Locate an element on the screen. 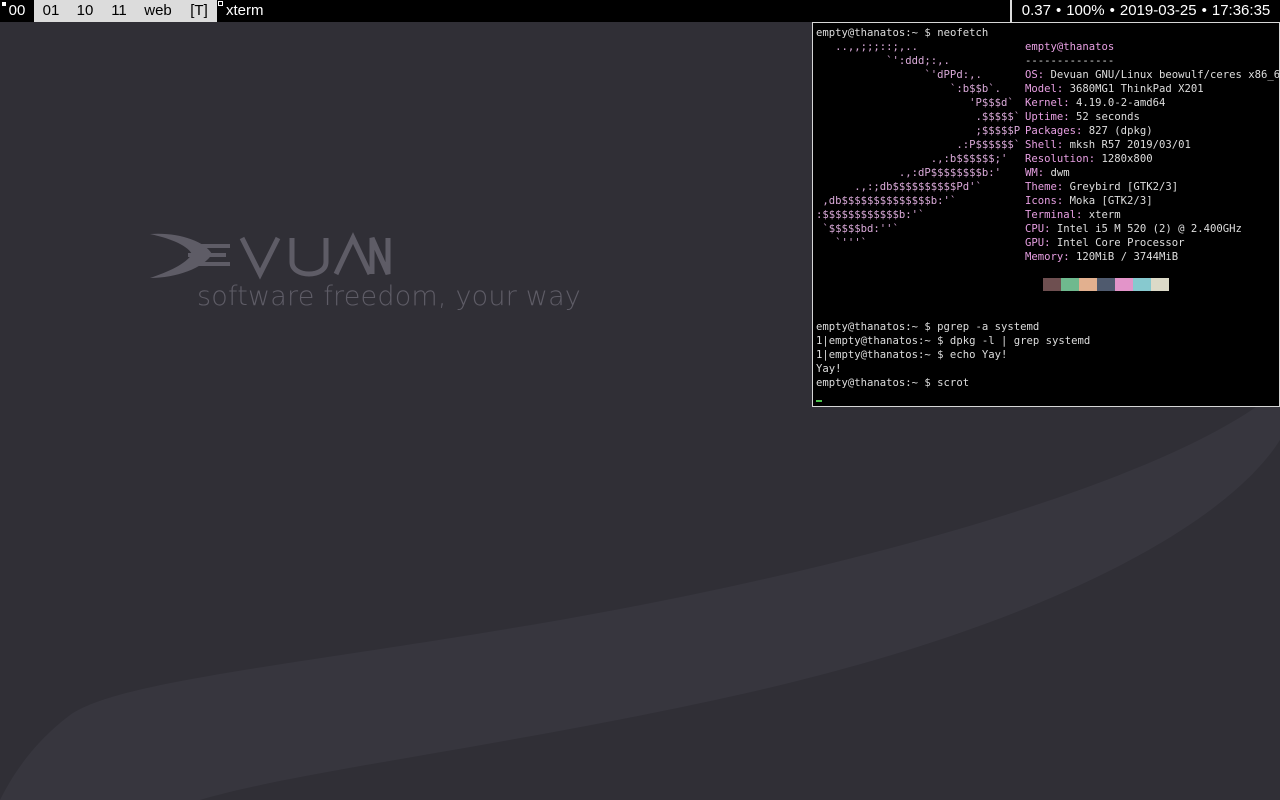 Image resolution: width=1280 pixels, height=800 pixels. ascii-art-line: `':ddd;:,. is located at coordinates (883, 61).